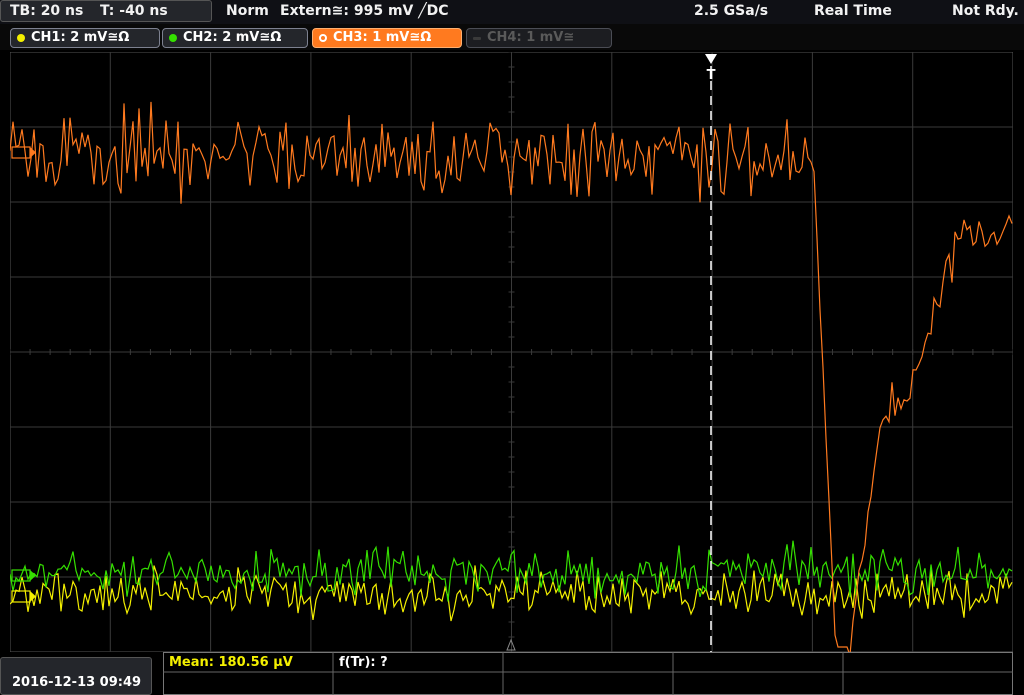  I want to click on ch4-label: CH4: 1 mV≅, so click(531, 37).